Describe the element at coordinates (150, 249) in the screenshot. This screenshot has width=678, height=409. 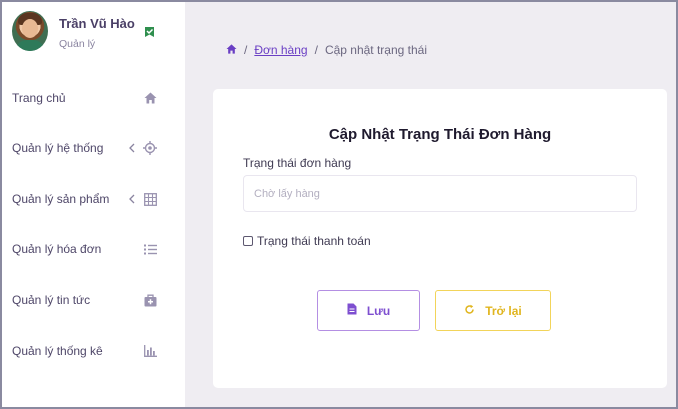
I see `list-icon` at that location.